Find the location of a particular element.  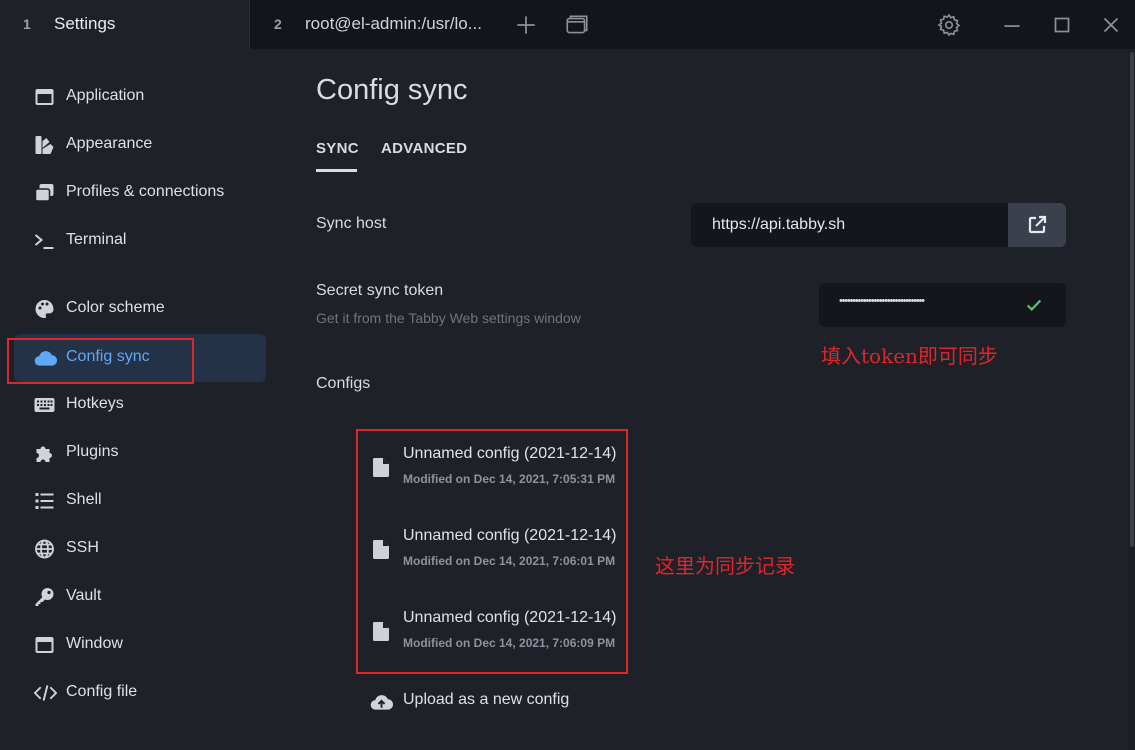

globe-icon is located at coordinates (44, 549).